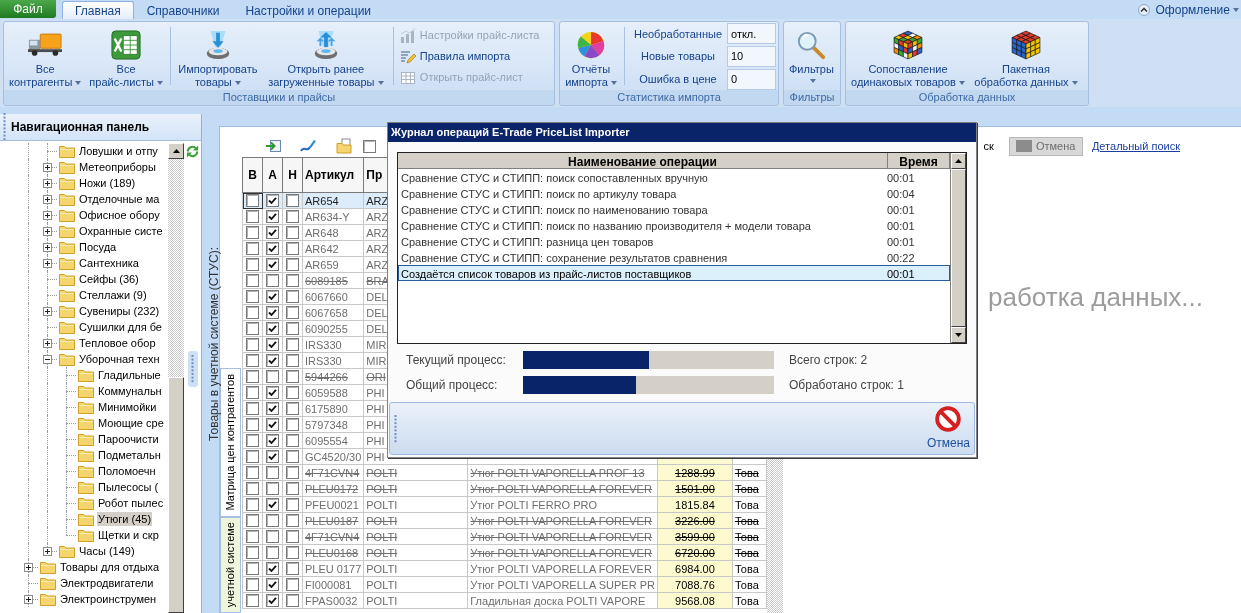 The height and width of the screenshot is (613, 1241). Describe the element at coordinates (183, 10) in the screenshot. I see `ribbon-tab: Справочники` at that location.